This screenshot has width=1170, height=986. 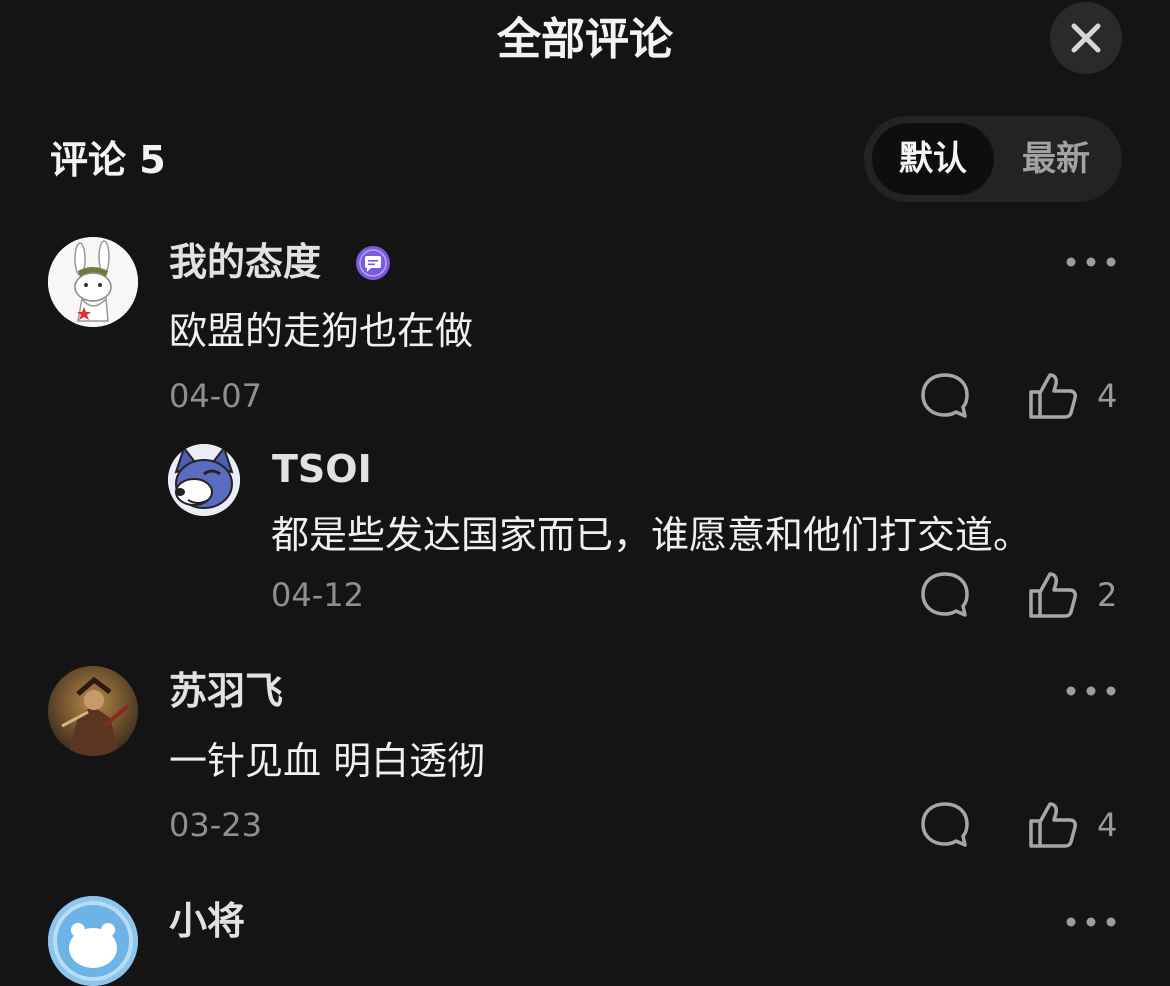 I want to click on sort-default-button: 默认, so click(x=933, y=159).